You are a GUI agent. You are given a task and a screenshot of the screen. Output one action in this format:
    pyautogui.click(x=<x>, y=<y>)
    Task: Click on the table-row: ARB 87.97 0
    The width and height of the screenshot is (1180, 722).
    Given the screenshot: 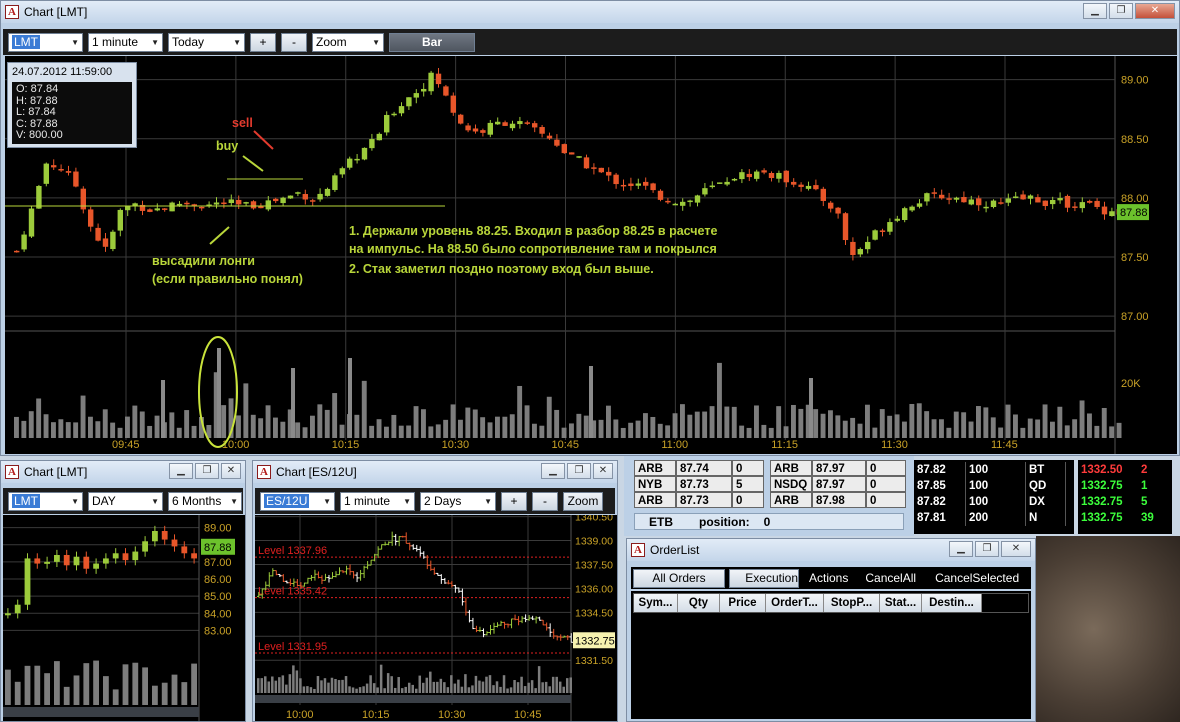 What is the action you would take?
    pyautogui.click(x=838, y=468)
    